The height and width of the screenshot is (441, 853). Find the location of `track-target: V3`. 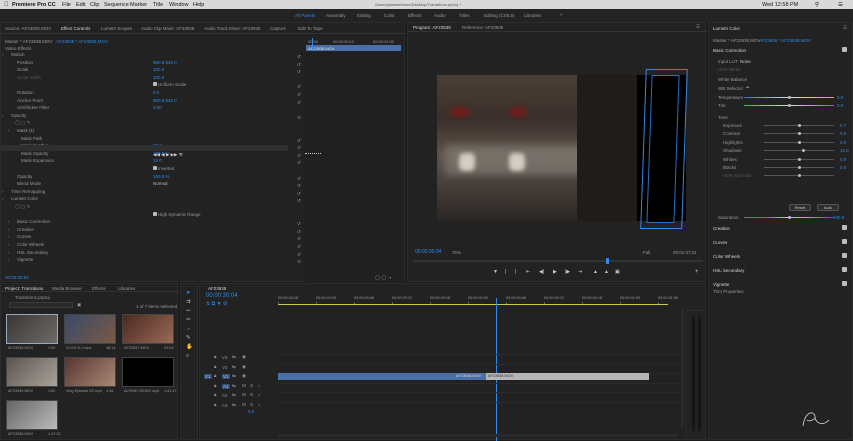

track-target: V3 is located at coordinates (225, 357).